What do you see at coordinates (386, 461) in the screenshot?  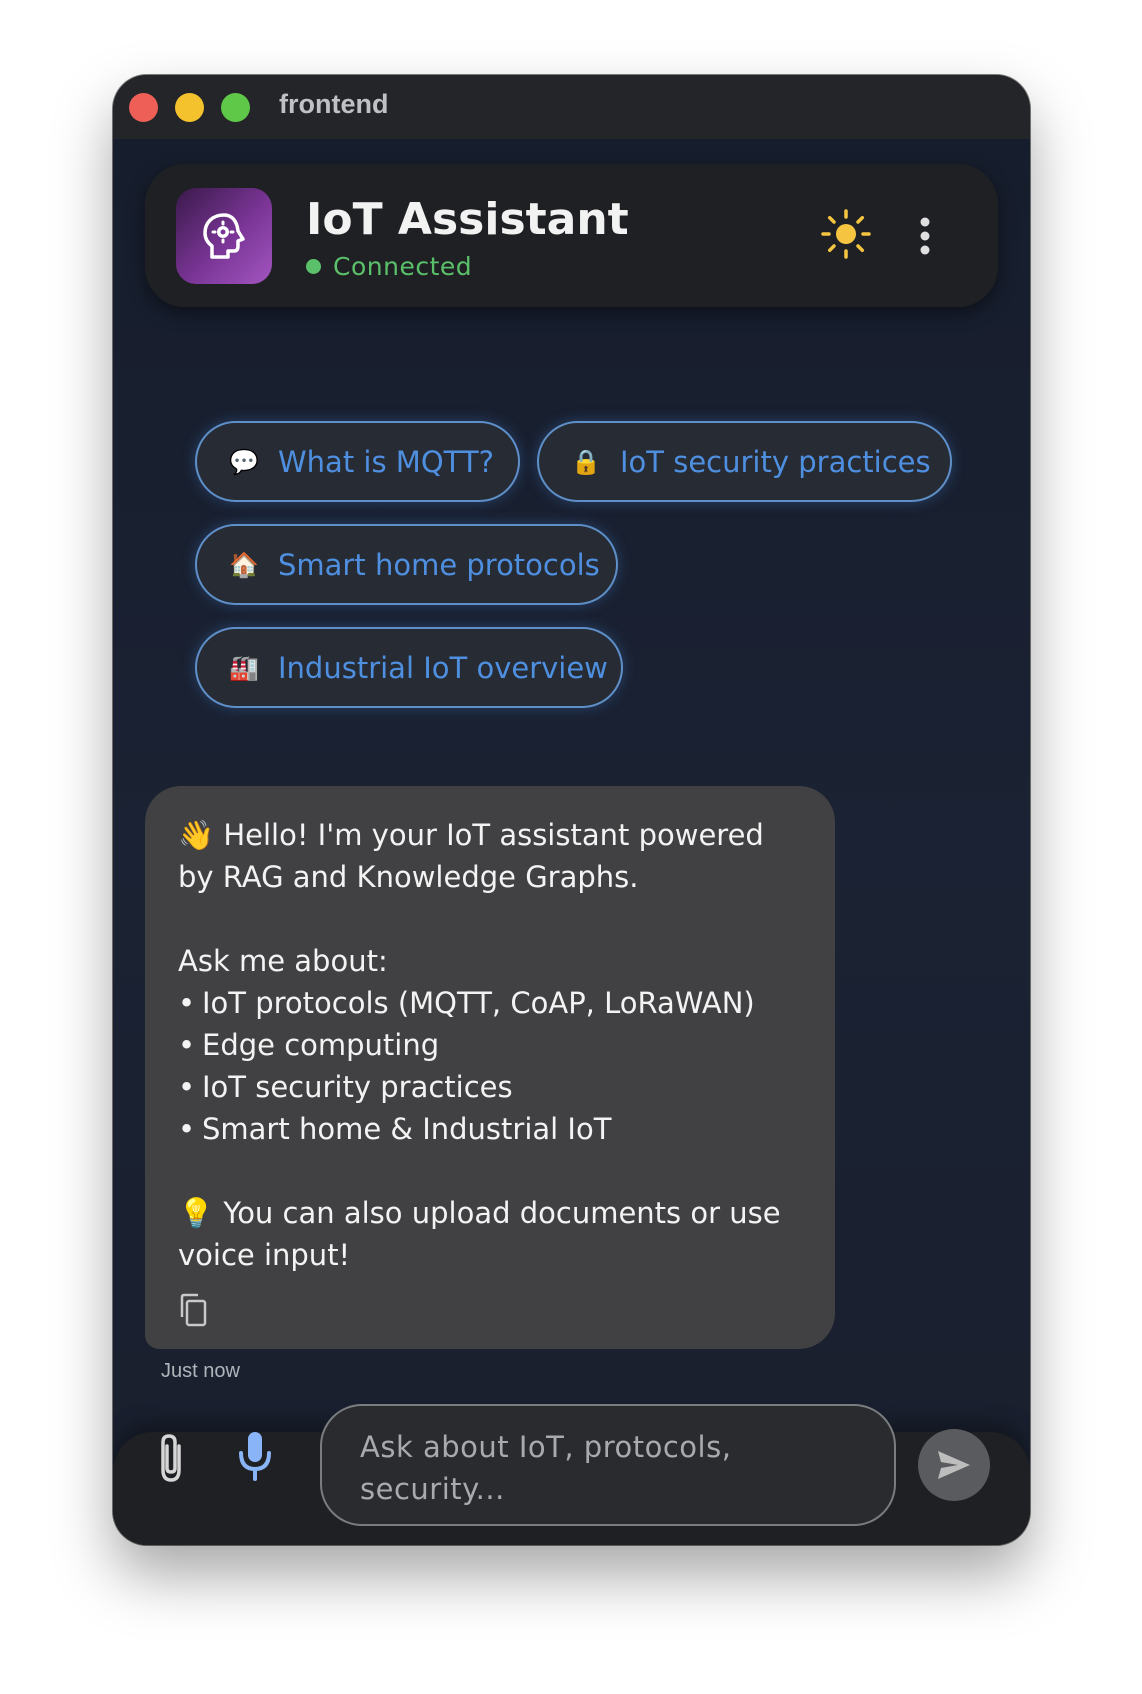 I see `suggestion-label: What is MQTT?` at bounding box center [386, 461].